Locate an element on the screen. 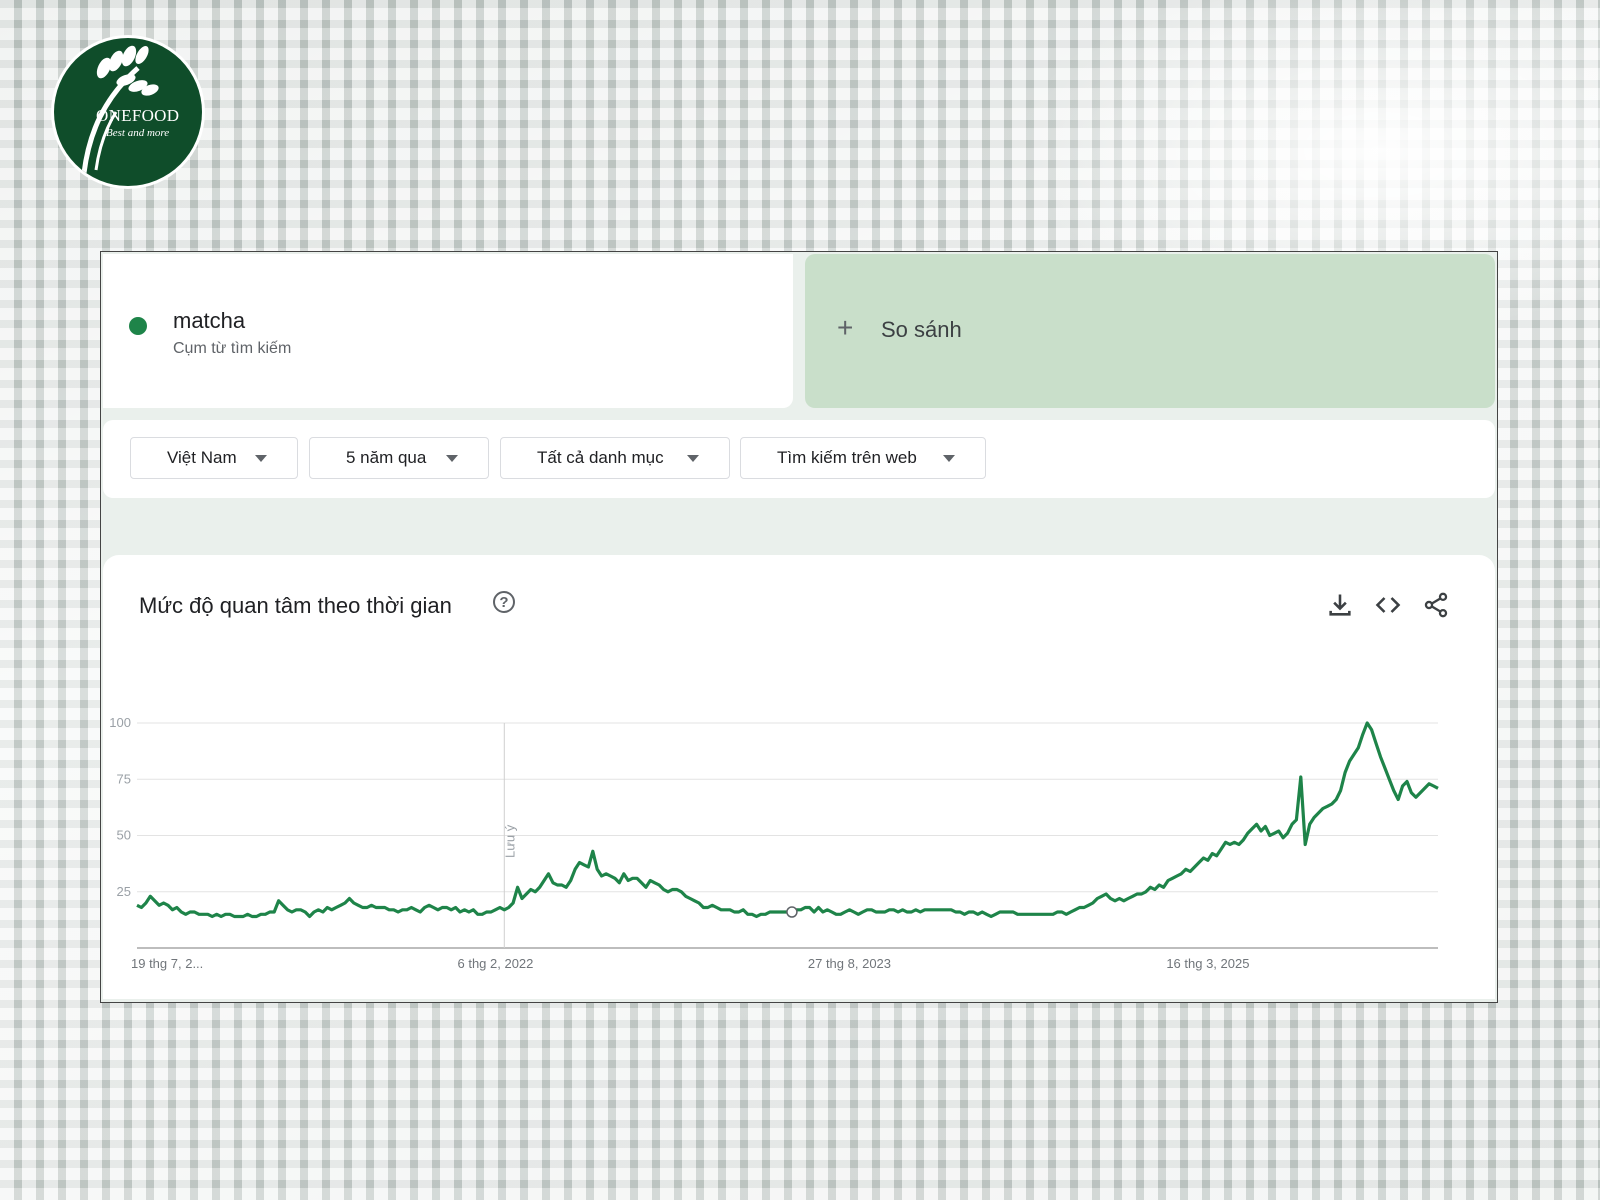 This screenshot has width=1600, height=1200. series-color-dot is located at coordinates (138, 326).